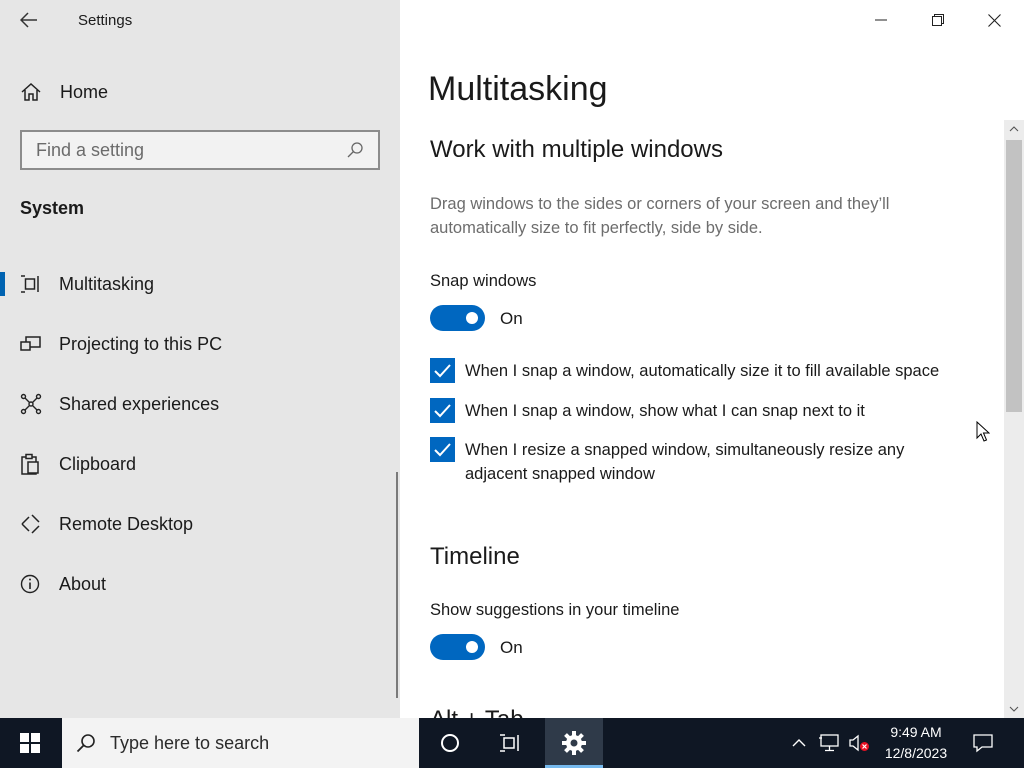  I want to click on minimize-icon, so click(880, 20).